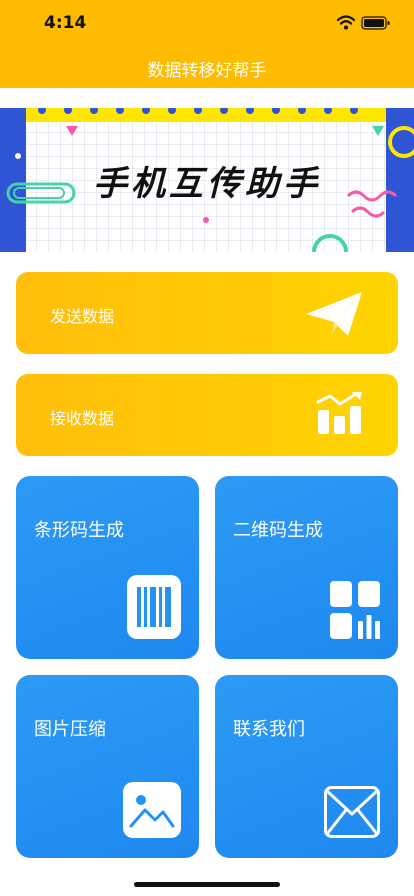 The width and height of the screenshot is (414, 896). I want to click on send-data-button: 发送数据, so click(207, 313).